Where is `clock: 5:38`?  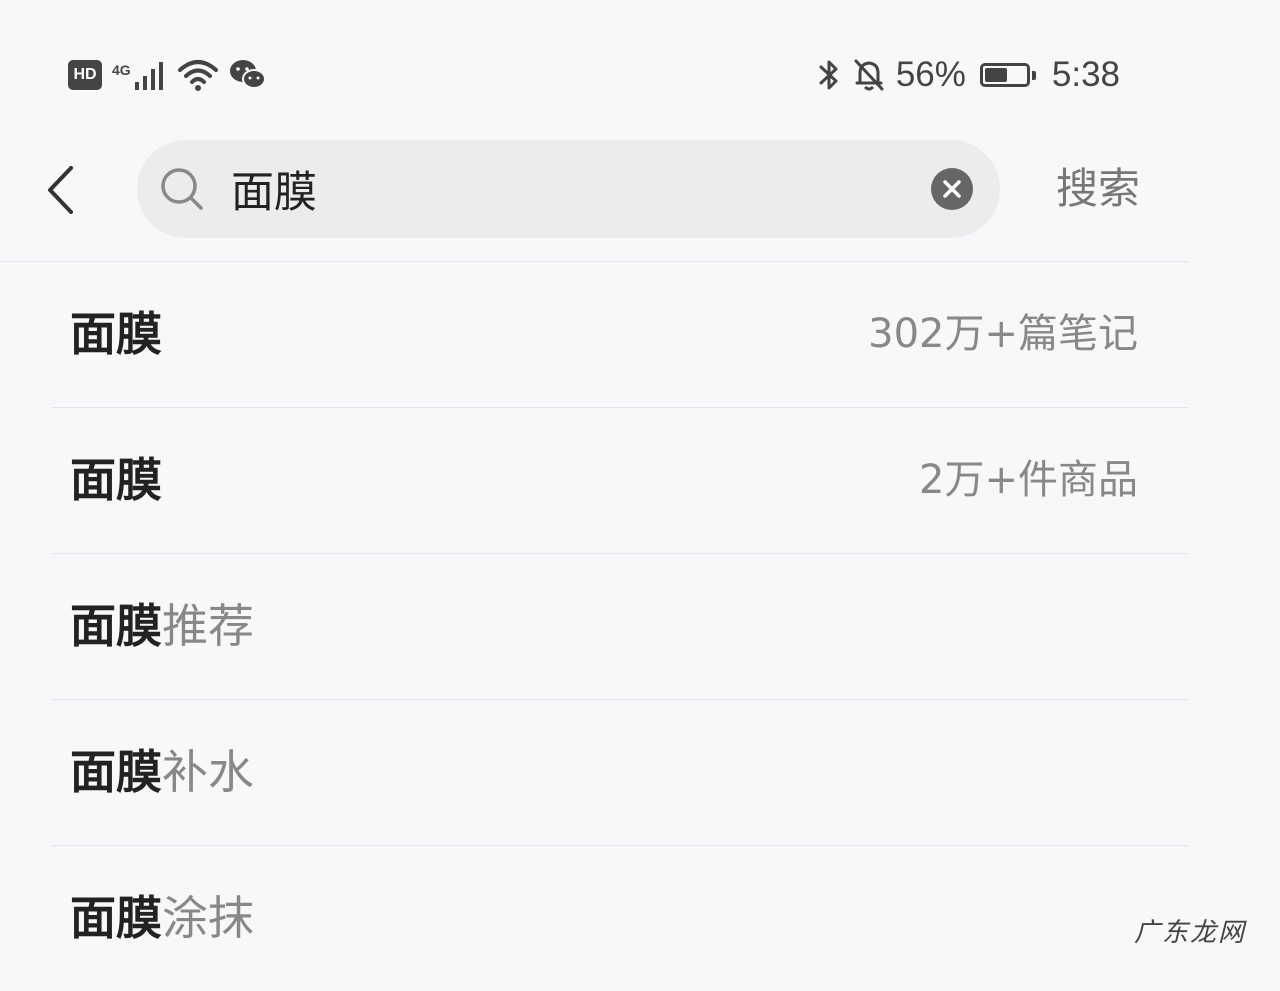
clock: 5:38 is located at coordinates (1085, 74).